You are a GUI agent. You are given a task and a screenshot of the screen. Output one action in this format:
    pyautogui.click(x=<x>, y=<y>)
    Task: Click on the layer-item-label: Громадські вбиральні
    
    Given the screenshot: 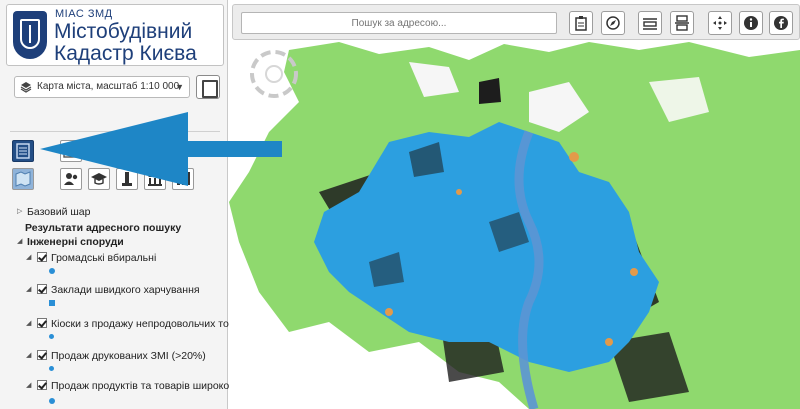 What is the action you would take?
    pyautogui.click(x=104, y=258)
    